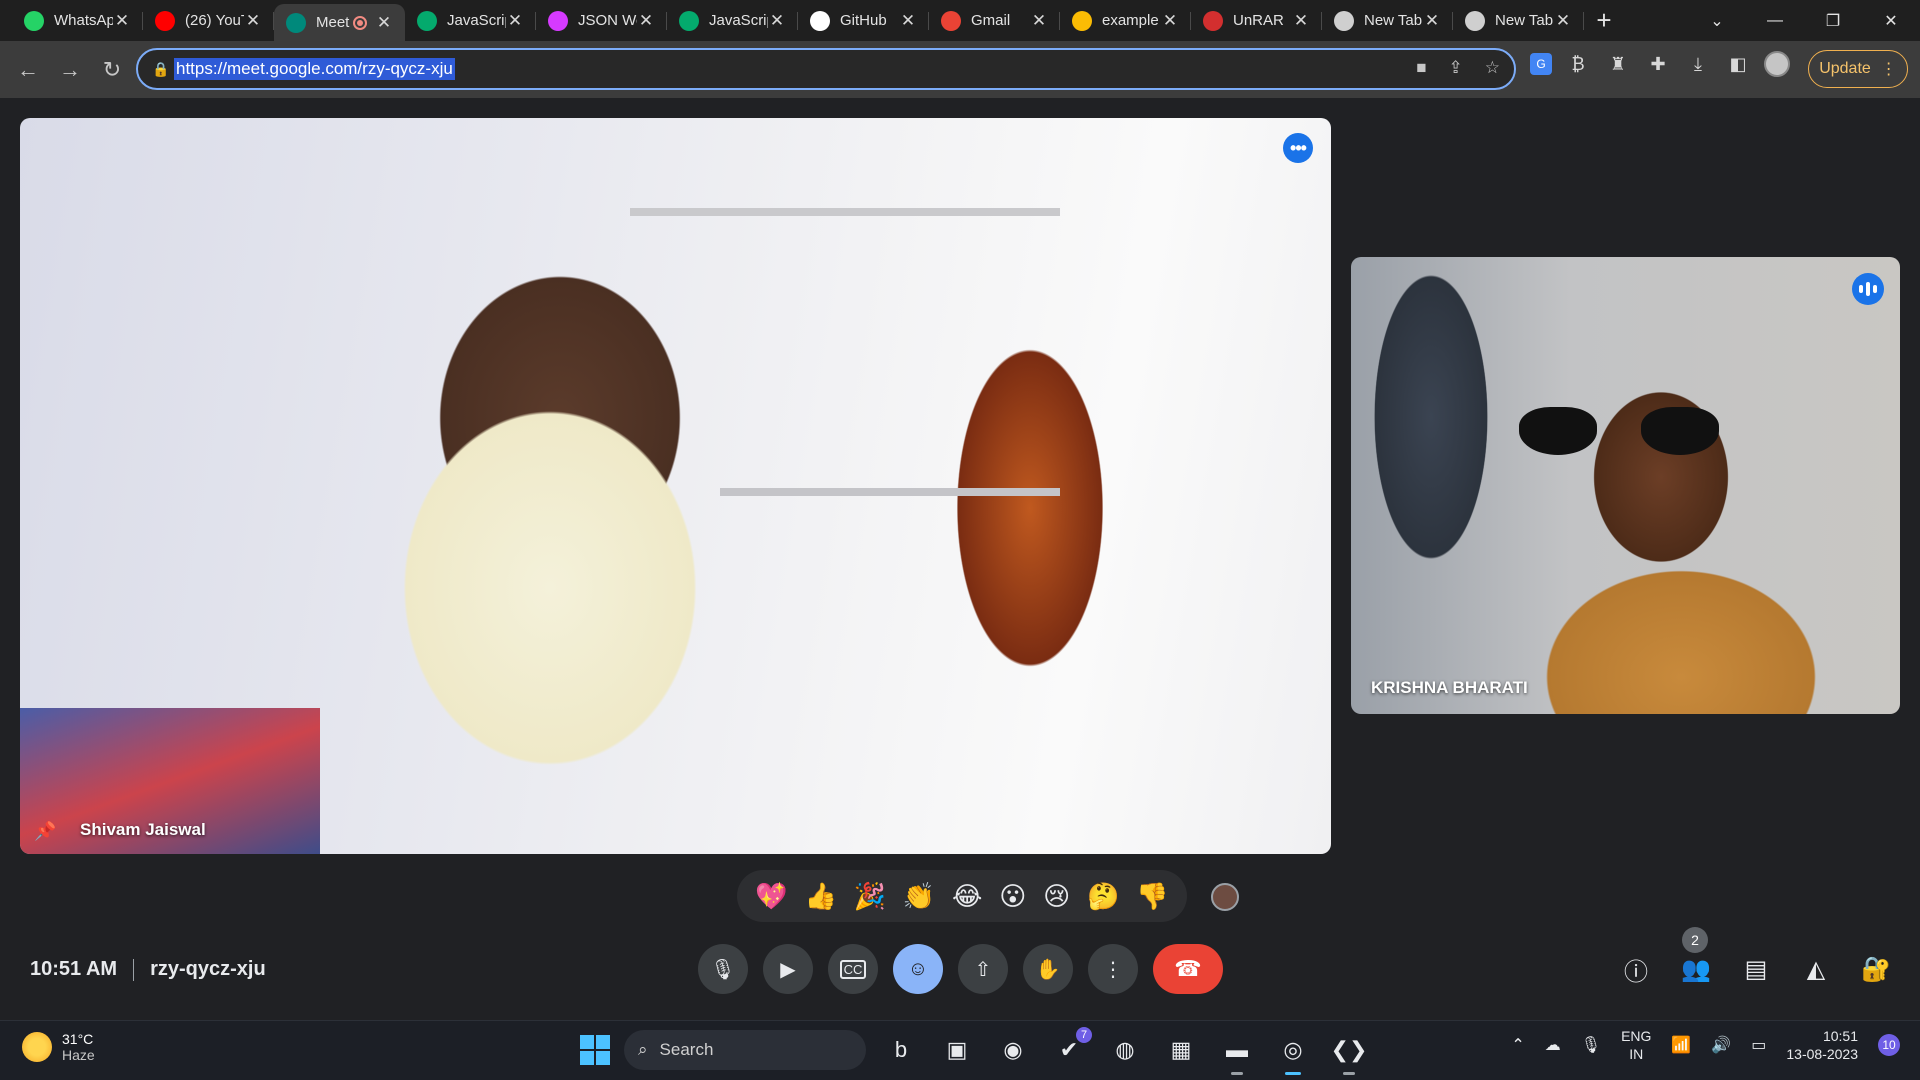  I want to click on task-view-icon: ▣, so click(957, 1050).